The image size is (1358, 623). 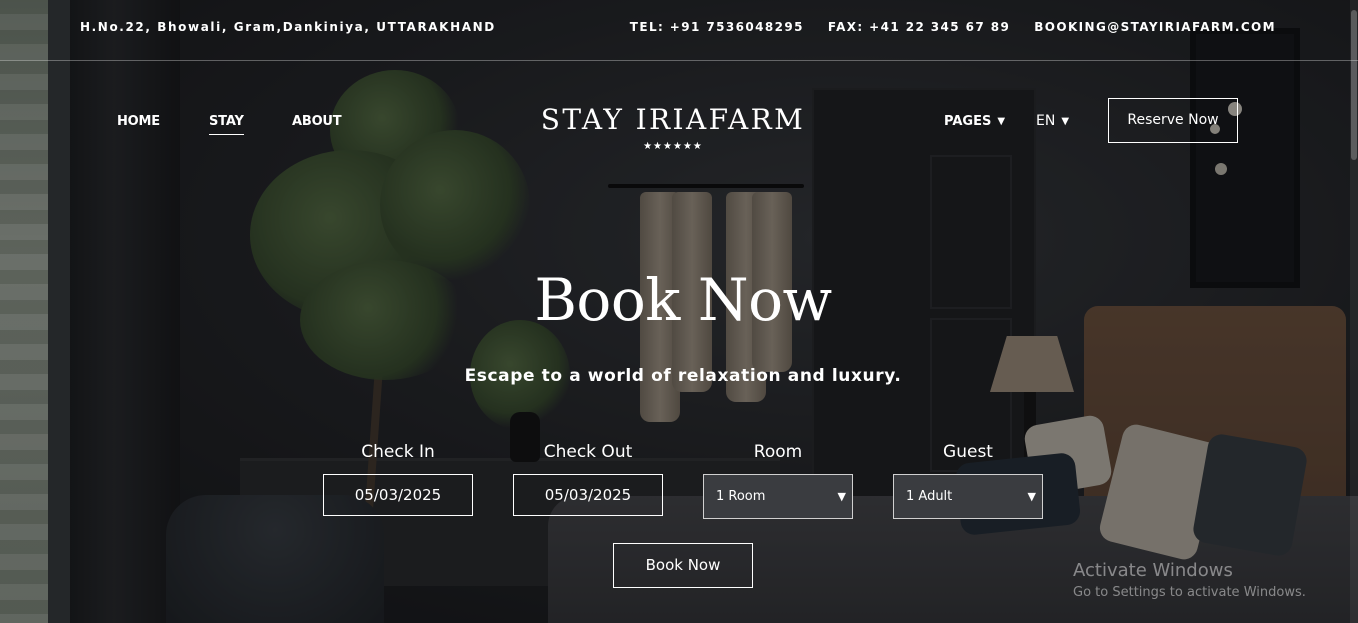 What do you see at coordinates (741, 496) in the screenshot?
I see `room-select-value: 1 Room` at bounding box center [741, 496].